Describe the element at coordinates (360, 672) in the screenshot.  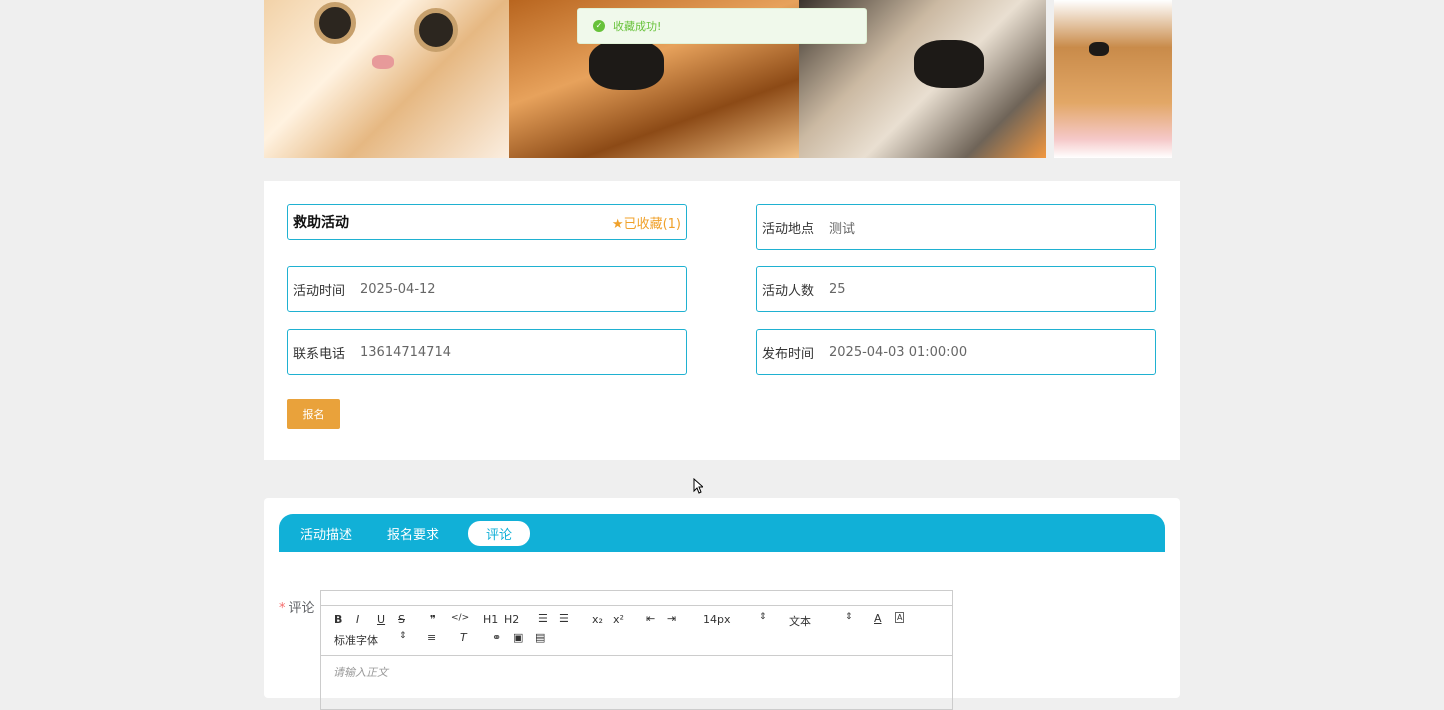
I see `editor-placeholder: 请输入正文` at that location.